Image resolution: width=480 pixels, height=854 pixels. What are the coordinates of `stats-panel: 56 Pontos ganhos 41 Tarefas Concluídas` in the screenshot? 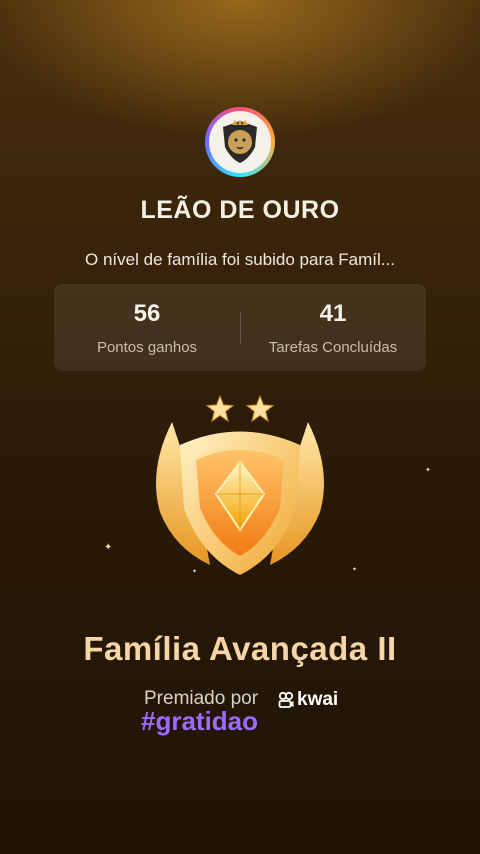 It's located at (240, 327).